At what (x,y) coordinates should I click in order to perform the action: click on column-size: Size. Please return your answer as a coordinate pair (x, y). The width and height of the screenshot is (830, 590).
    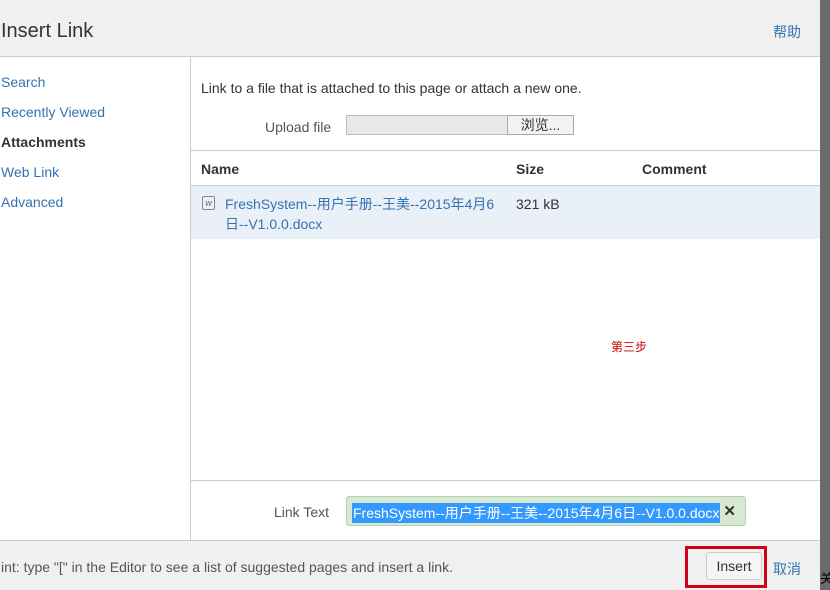
    Looking at the image, I should click on (530, 169).